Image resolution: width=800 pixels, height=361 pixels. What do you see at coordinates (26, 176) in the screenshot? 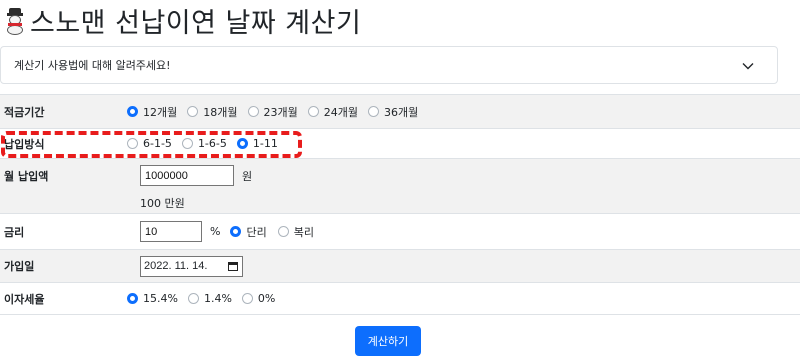
I see `monthly-label: 월 납입액` at bounding box center [26, 176].